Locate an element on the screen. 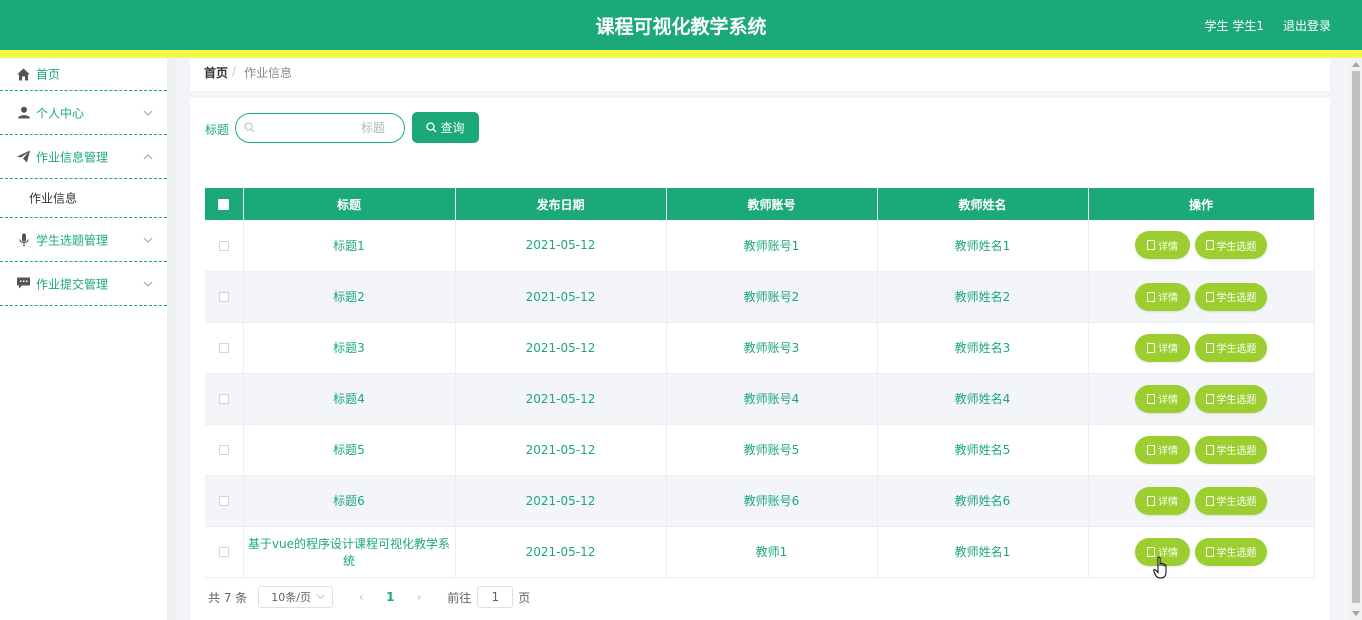  breadcrumb-home: 首页 is located at coordinates (216, 72).